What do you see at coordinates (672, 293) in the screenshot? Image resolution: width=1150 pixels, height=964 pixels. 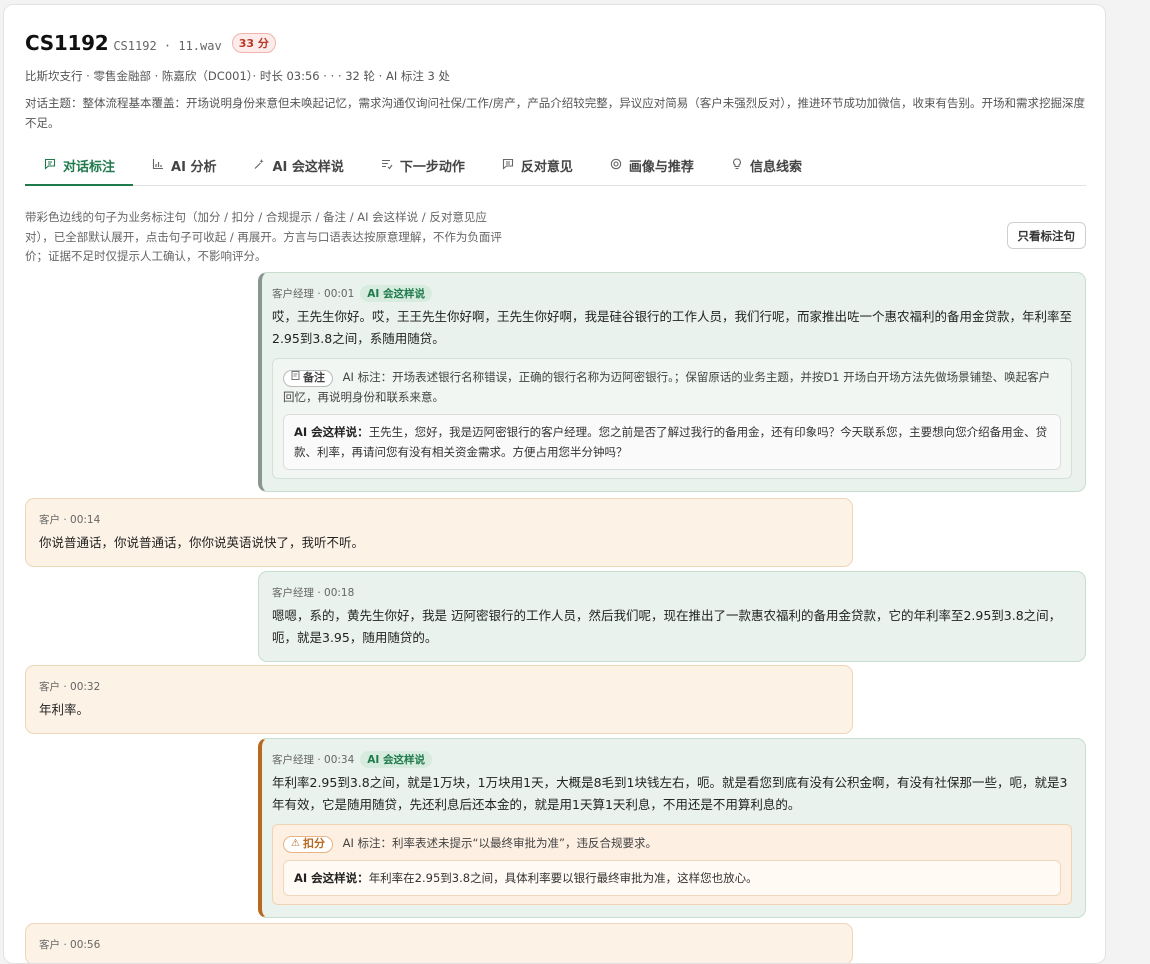 I see `speaker-time: 客户经理 · 00:01 AI 会这样说` at bounding box center [672, 293].